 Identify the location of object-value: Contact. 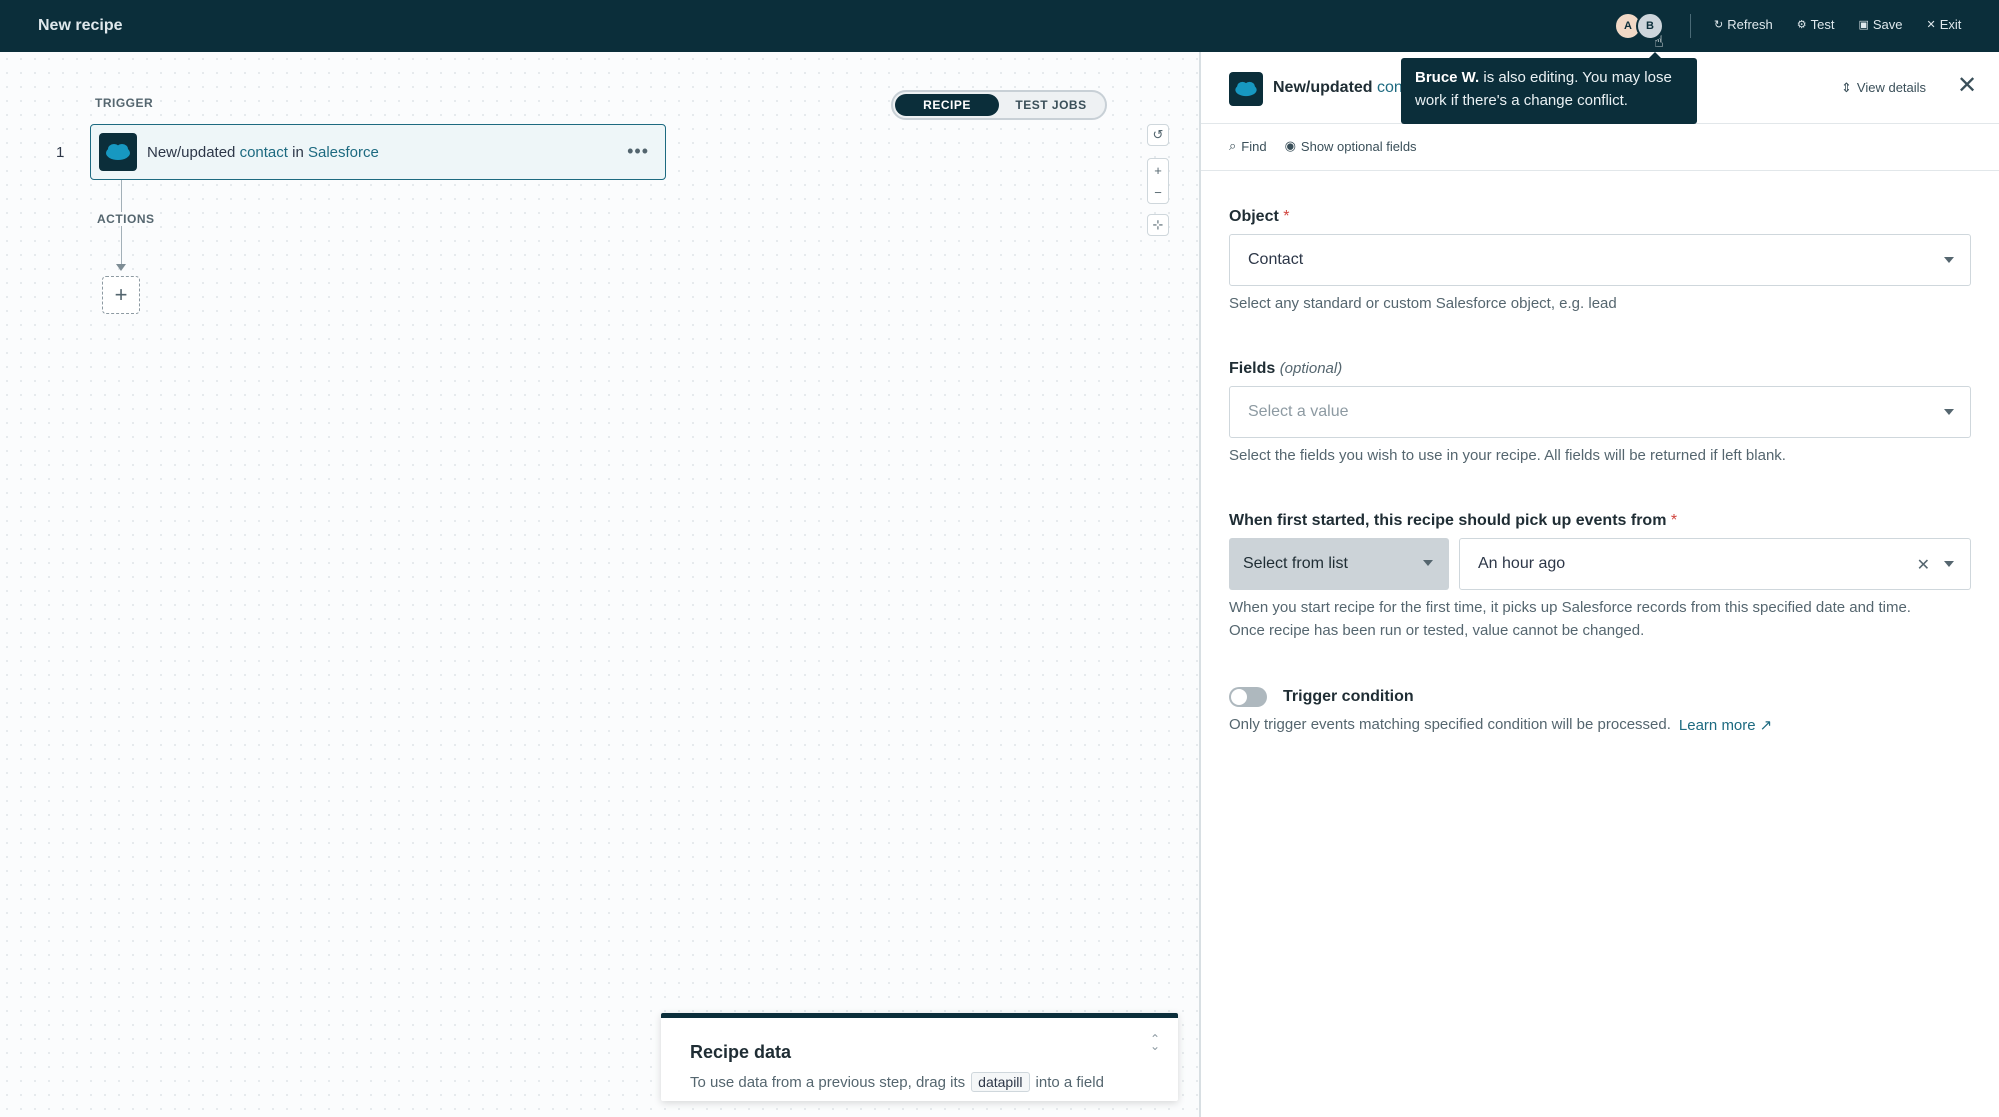
(1276, 259).